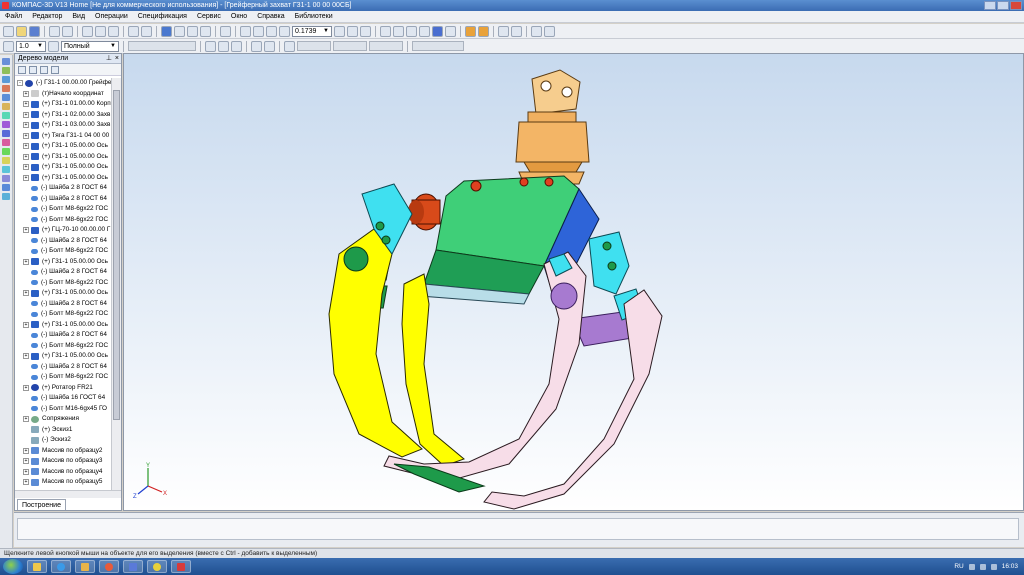 This screenshot has height=575, width=1024. What do you see at coordinates (398, 31) in the screenshot?
I see `wireframe-icon` at bounding box center [398, 31].